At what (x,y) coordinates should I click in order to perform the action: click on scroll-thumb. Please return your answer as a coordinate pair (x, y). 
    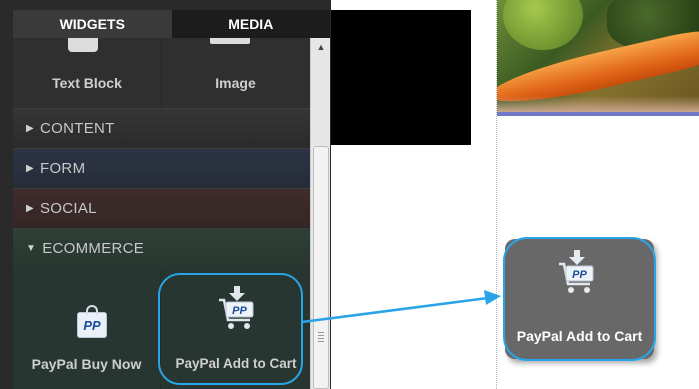
    Looking at the image, I should click on (321, 267).